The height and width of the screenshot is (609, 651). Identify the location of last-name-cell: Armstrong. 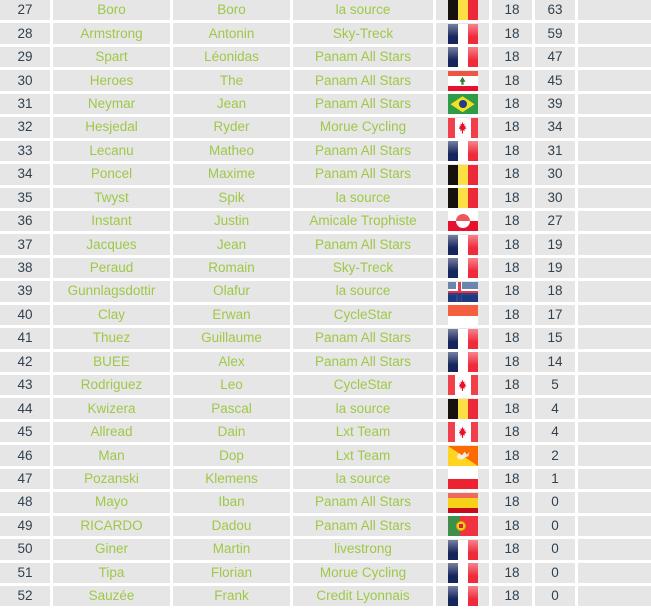
(111, 33).